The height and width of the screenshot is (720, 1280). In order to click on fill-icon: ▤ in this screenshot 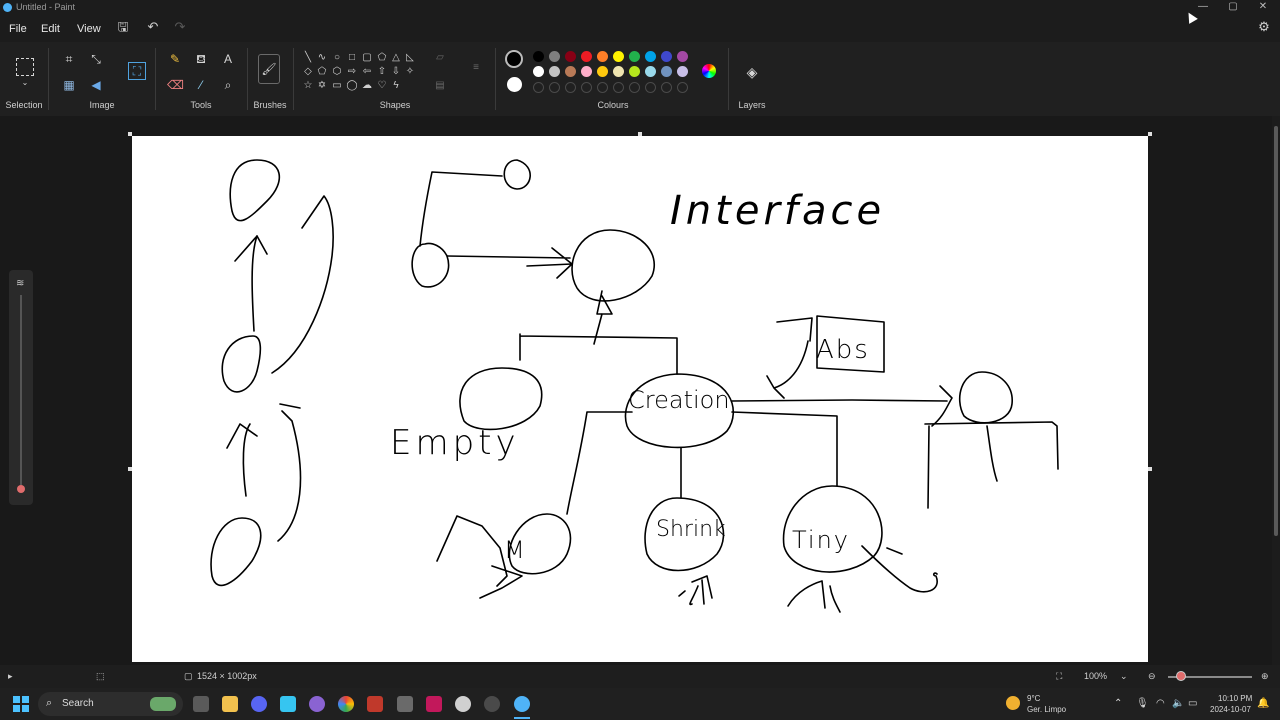, I will do `click(440, 86)`.